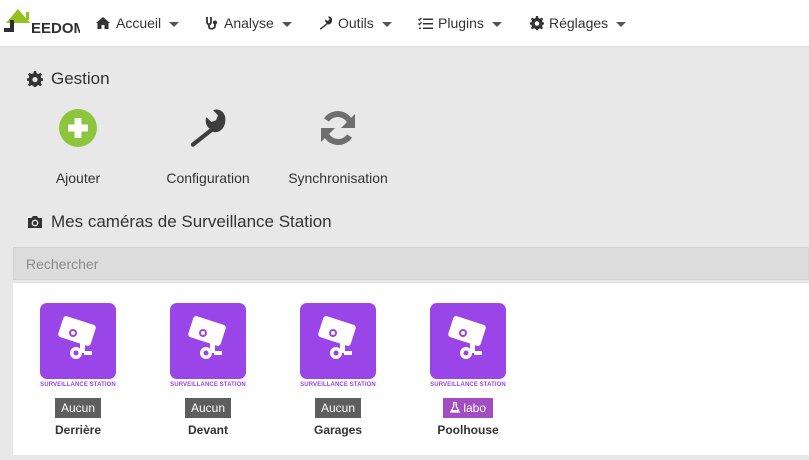  I want to click on camera-card-poolhouse: SURVEILLANCE STATION labo Poolhouse, so click(468, 370).